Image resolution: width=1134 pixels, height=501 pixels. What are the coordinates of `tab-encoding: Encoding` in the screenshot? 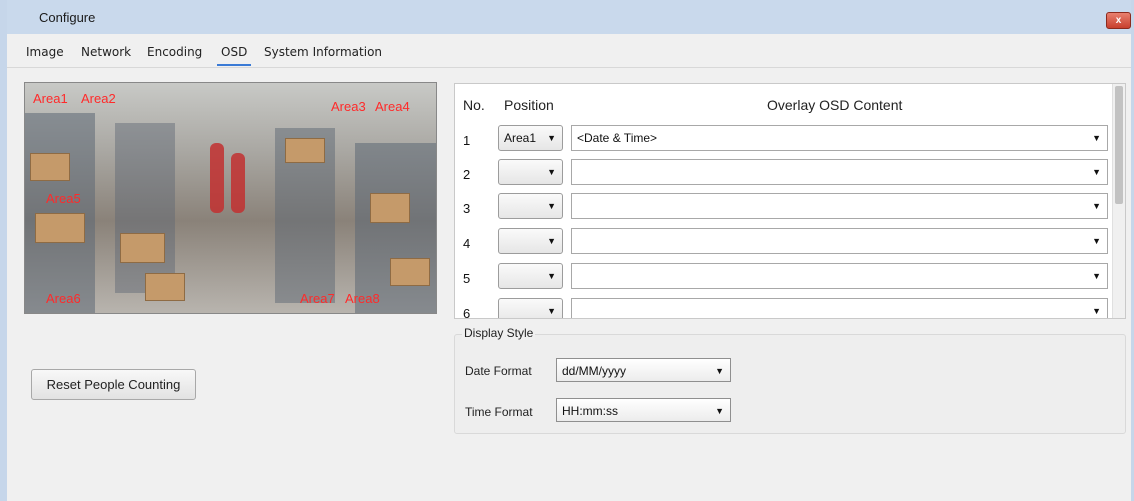 It's located at (174, 54).